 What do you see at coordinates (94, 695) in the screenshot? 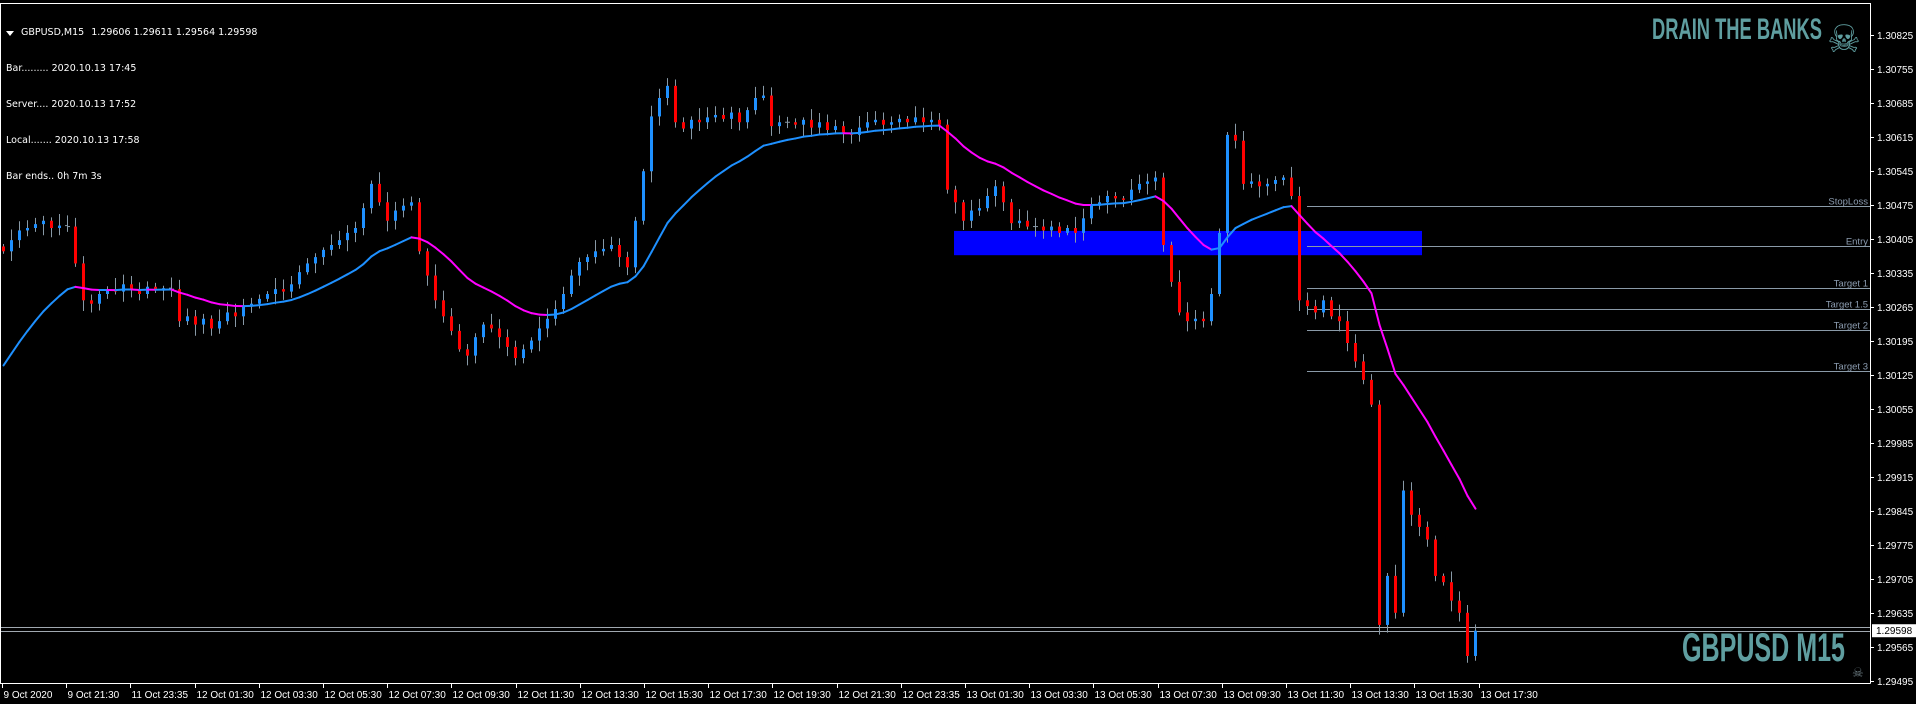
I see `time-tick-label: 9 Oct 21:30` at bounding box center [94, 695].